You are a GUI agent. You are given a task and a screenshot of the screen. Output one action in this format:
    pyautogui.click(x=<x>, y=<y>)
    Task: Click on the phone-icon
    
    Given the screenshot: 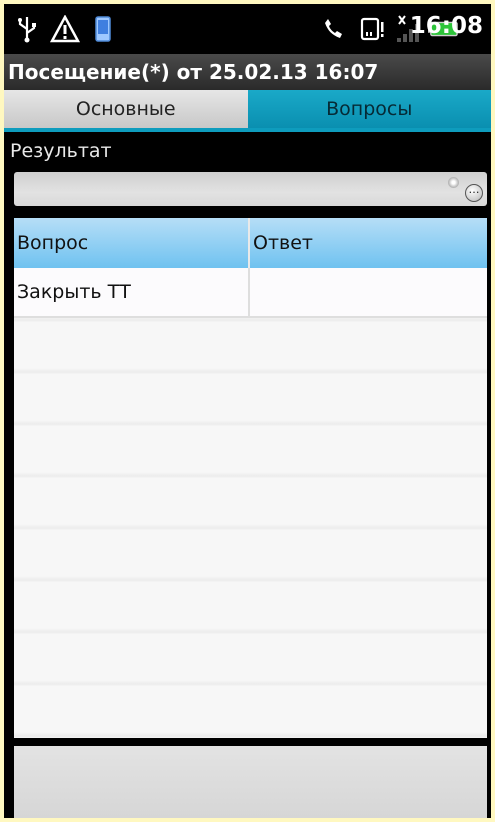 What is the action you would take?
    pyautogui.click(x=333, y=29)
    